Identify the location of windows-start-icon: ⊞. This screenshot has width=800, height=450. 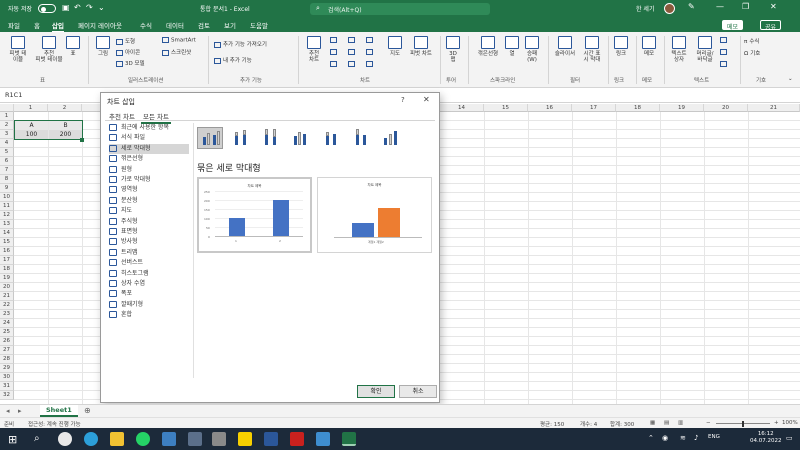
(12, 439).